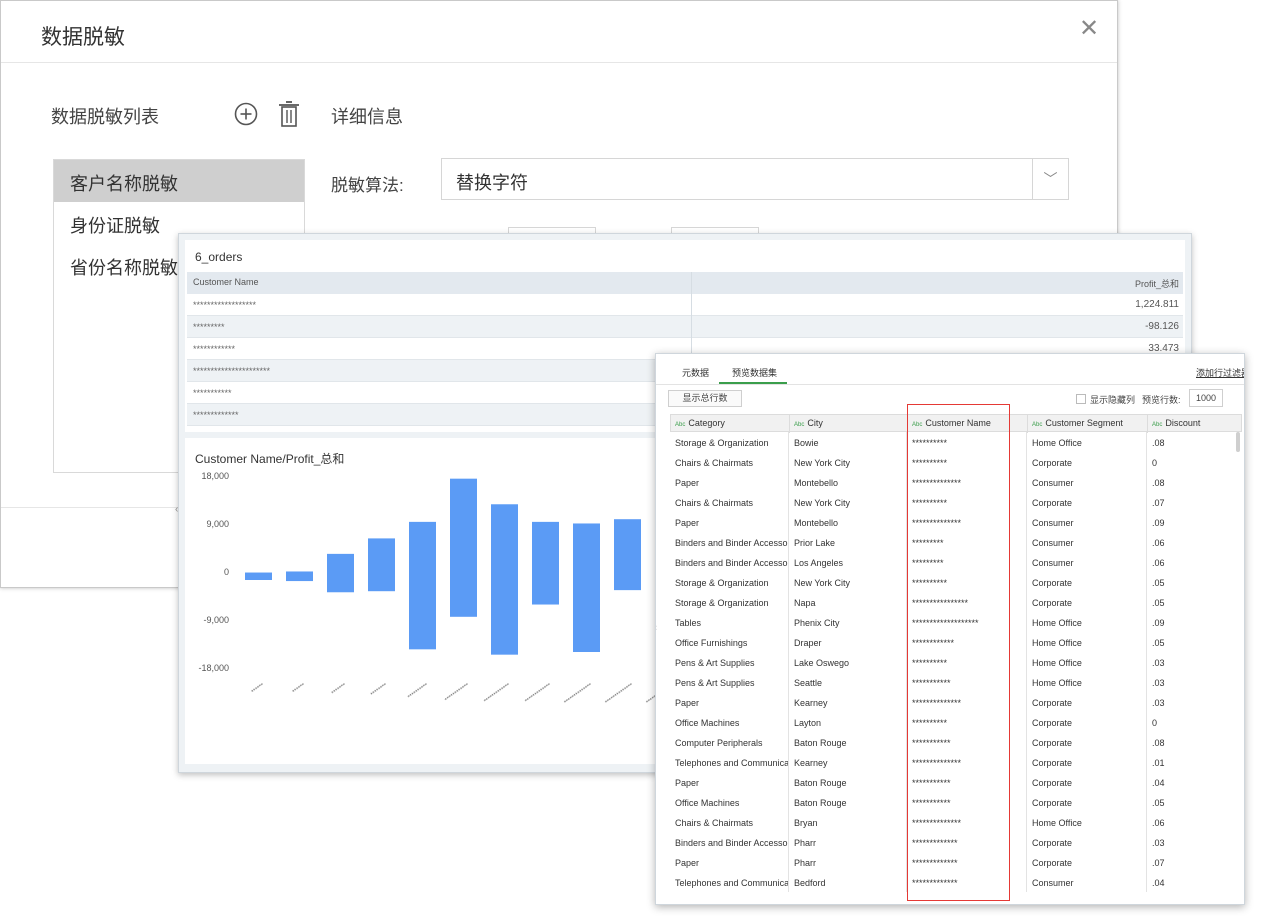  Describe the element at coordinates (848, 762) in the screenshot. I see `grid-cell: Kearney` at that location.